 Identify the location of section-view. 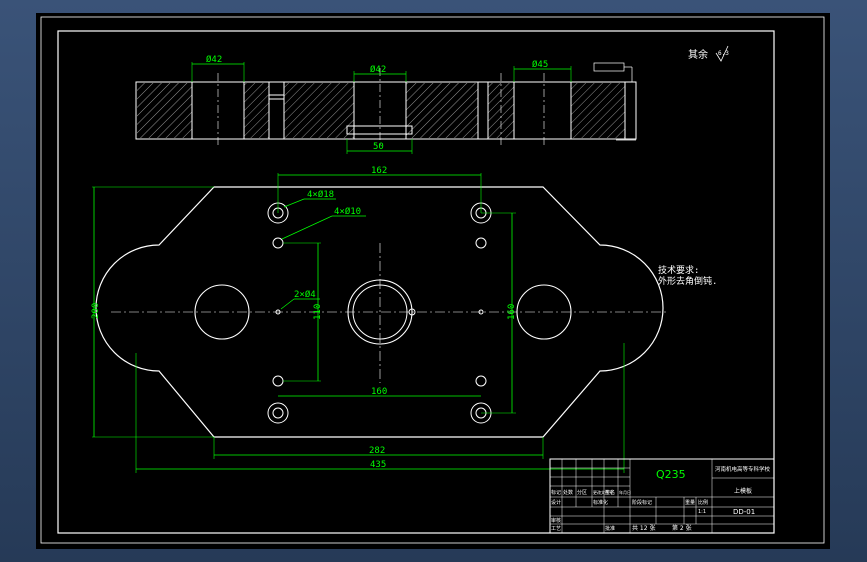
(386, 108).